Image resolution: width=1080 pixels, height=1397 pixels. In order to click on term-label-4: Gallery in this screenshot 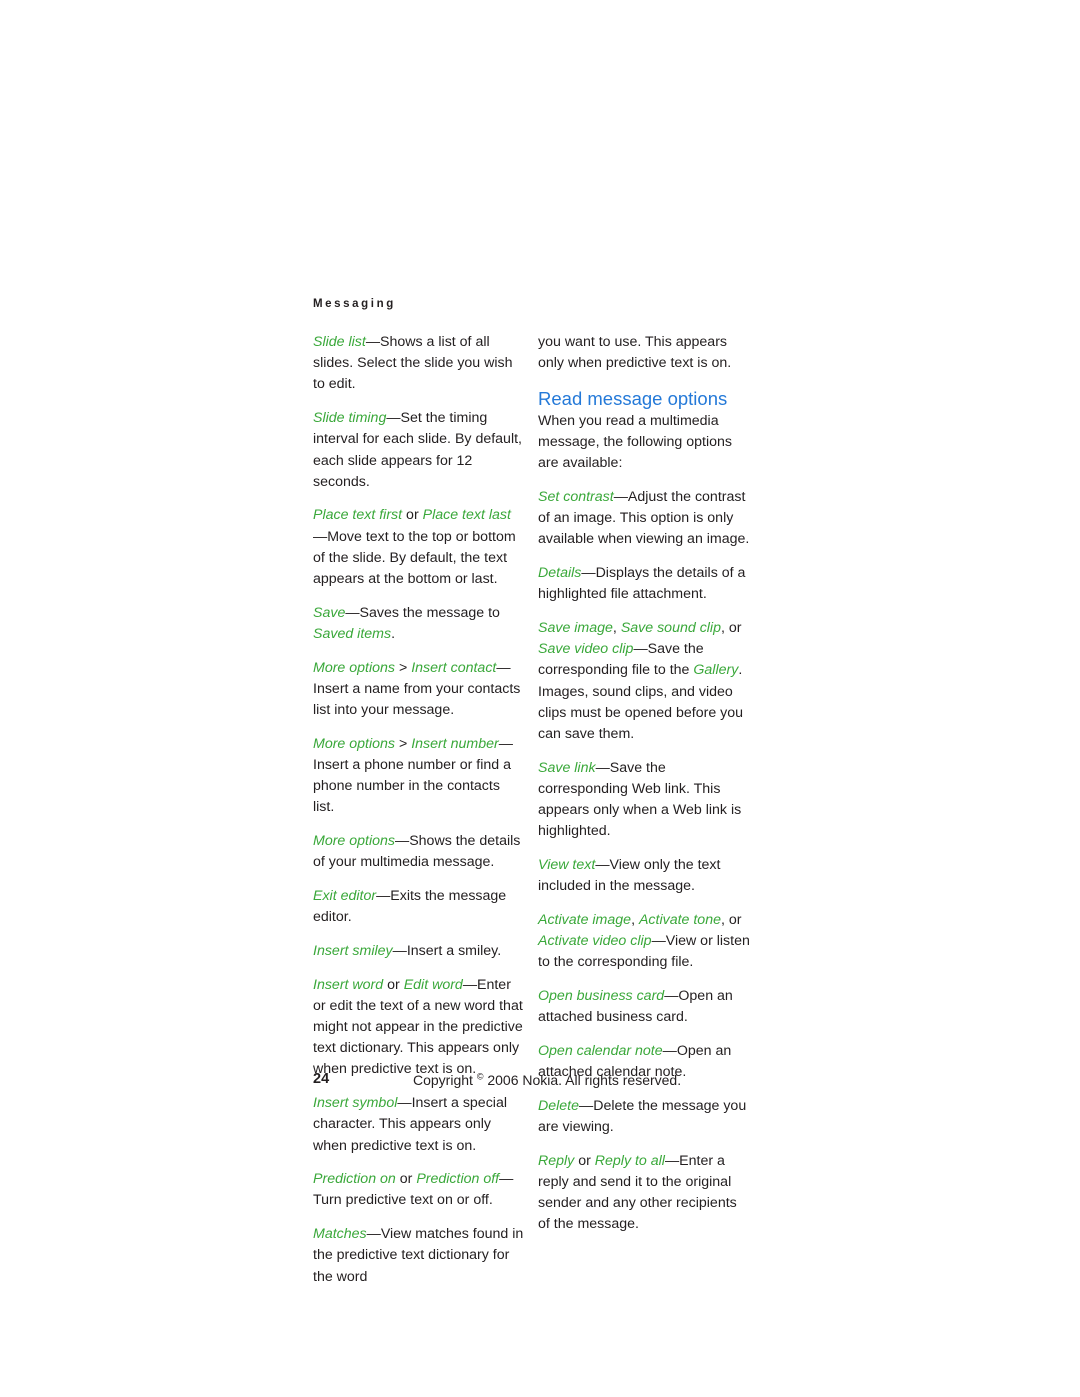, I will do `click(716, 670)`.